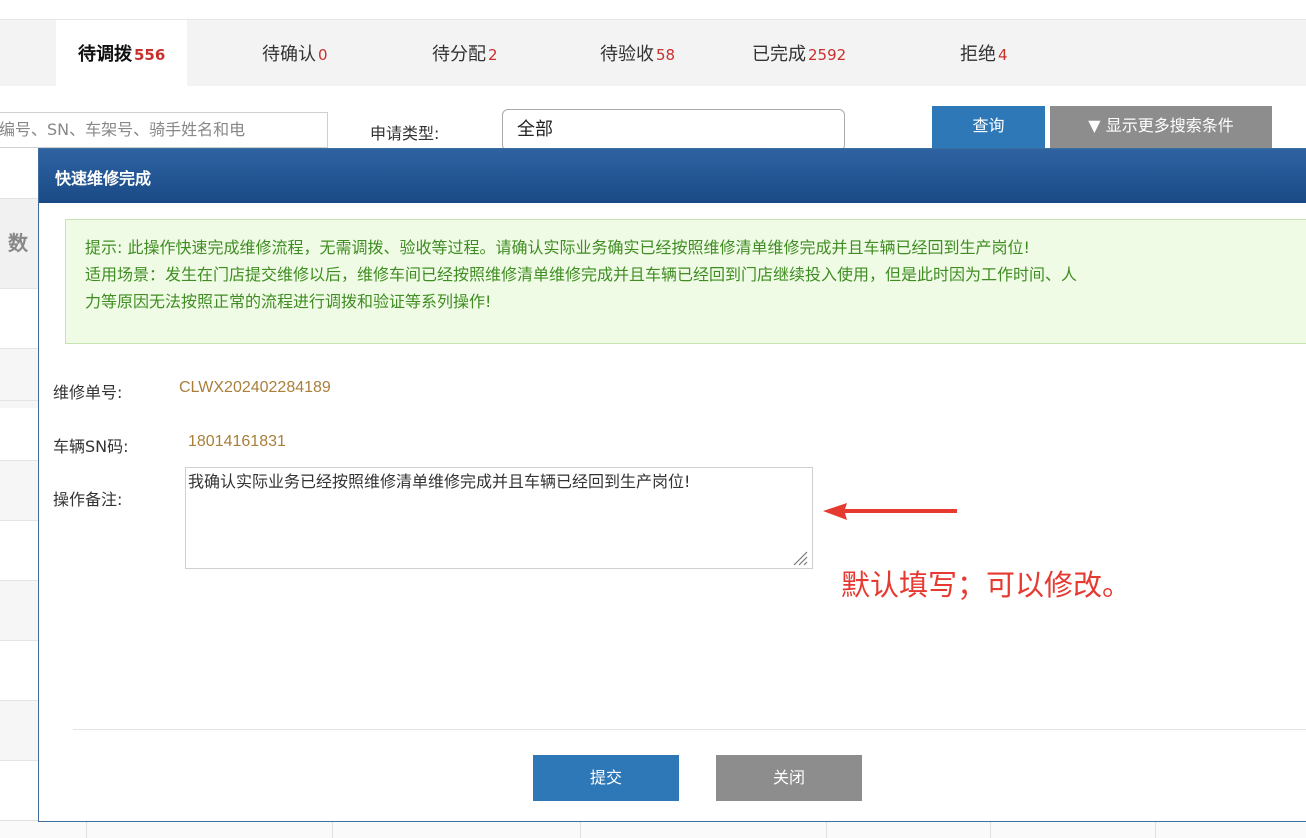  Describe the element at coordinates (799, 557) in the screenshot. I see `resize-grip-icon` at that location.